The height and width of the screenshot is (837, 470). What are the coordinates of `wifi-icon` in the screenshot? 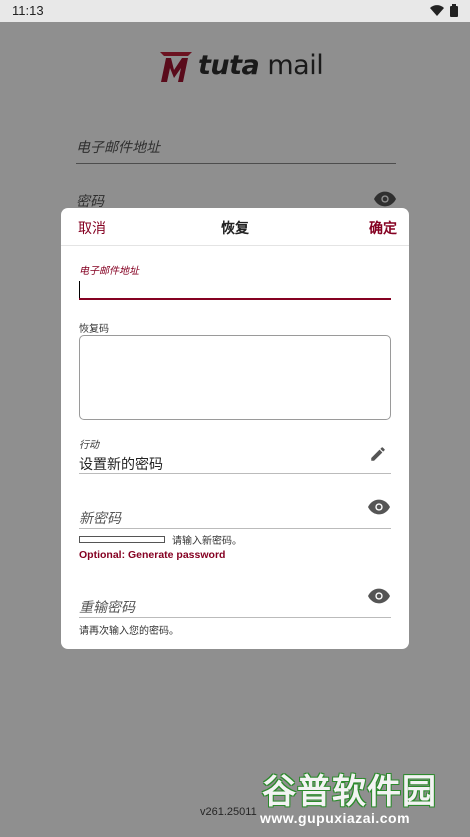 It's located at (437, 10).